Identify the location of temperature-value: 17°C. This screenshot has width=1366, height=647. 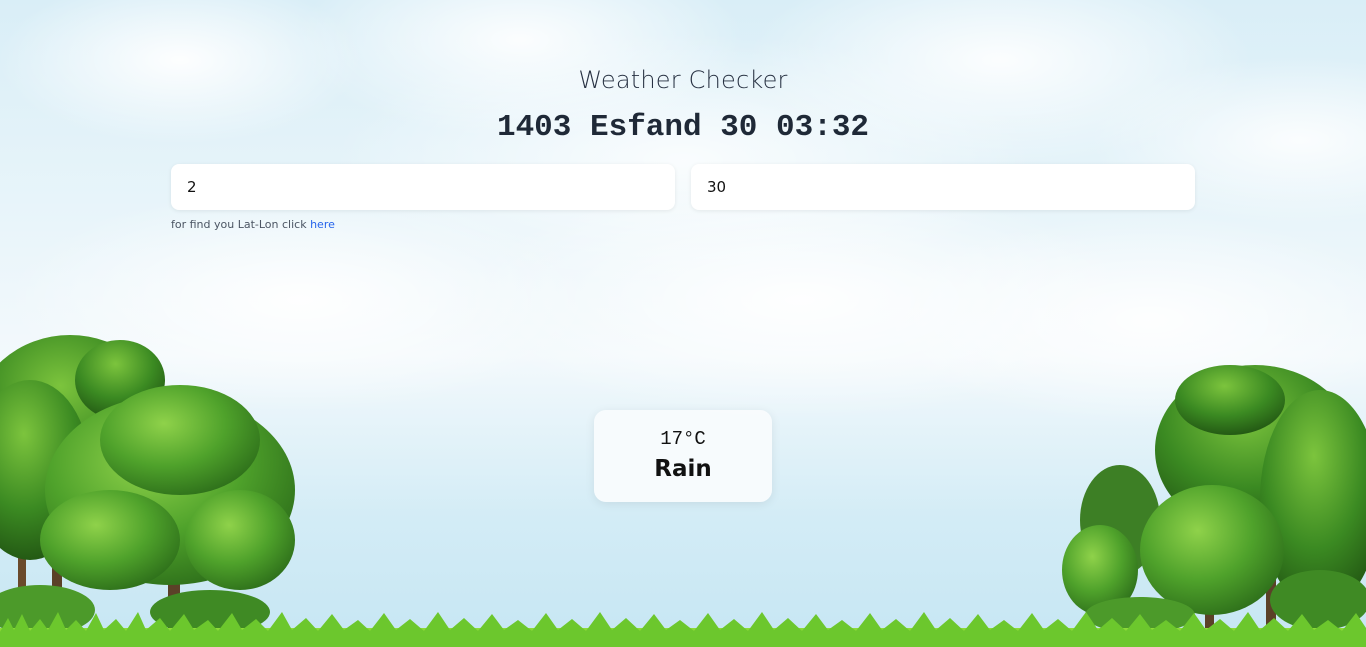
(683, 439).